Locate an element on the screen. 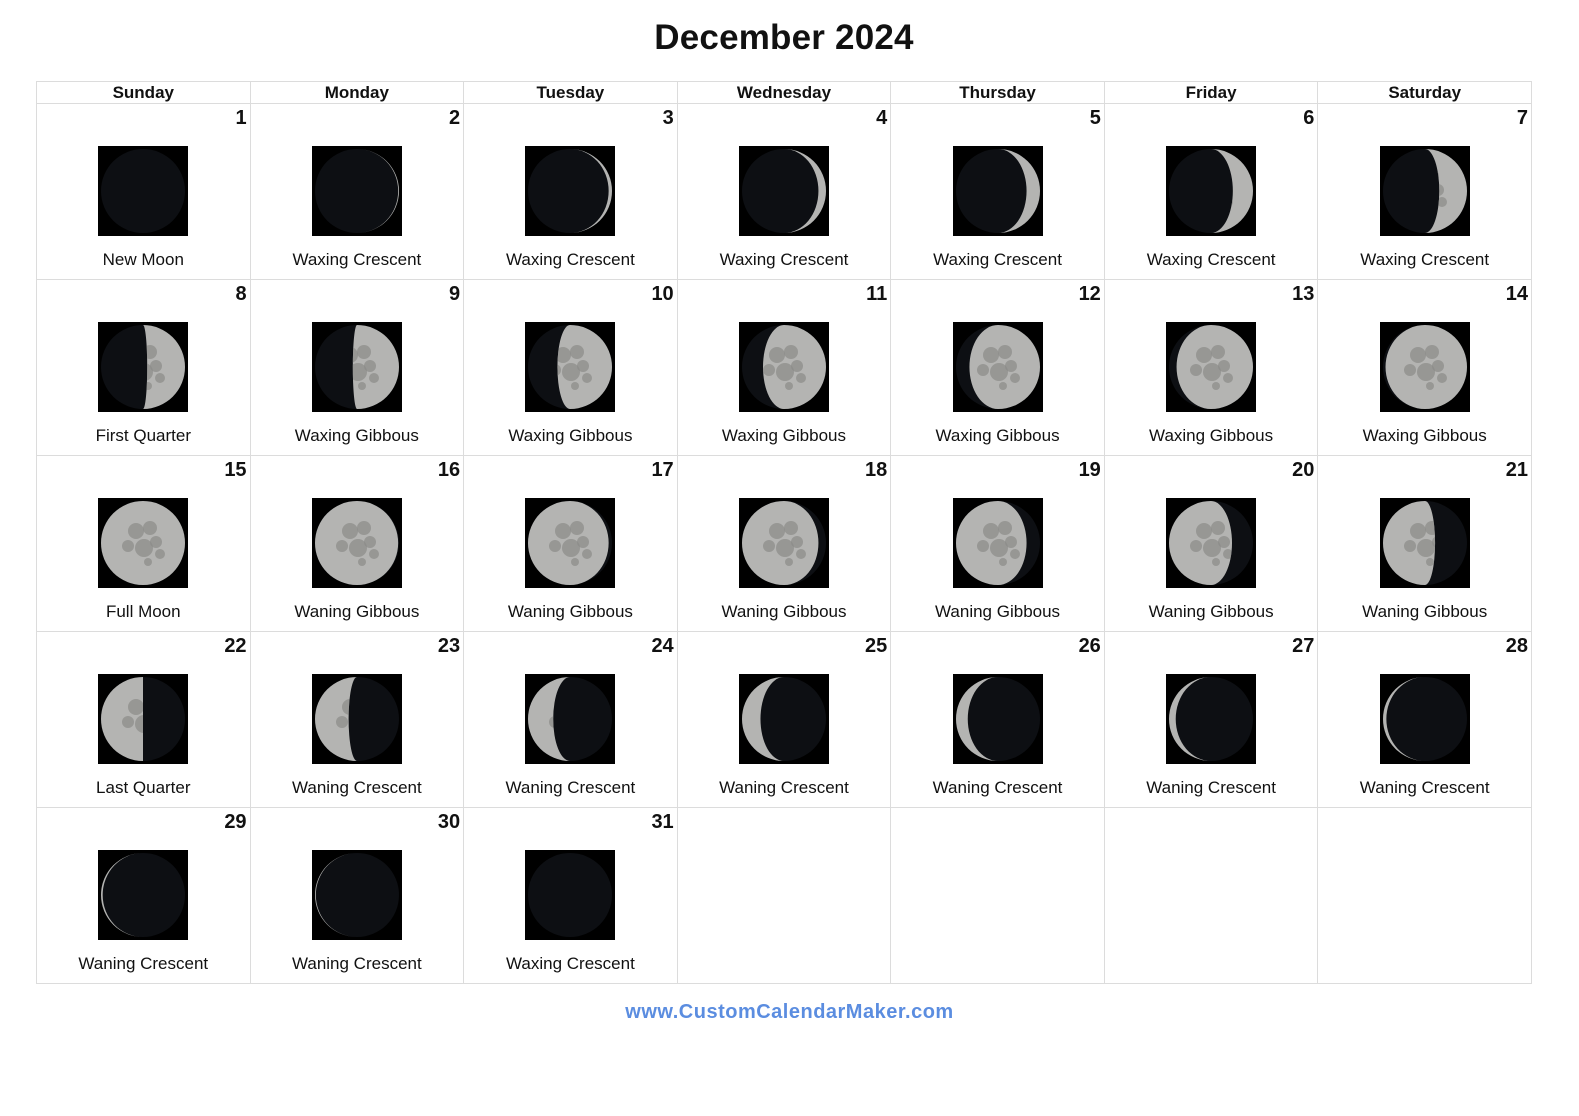 This screenshot has width=1579, height=1116. day-number: 28 is located at coordinates (1516, 646).